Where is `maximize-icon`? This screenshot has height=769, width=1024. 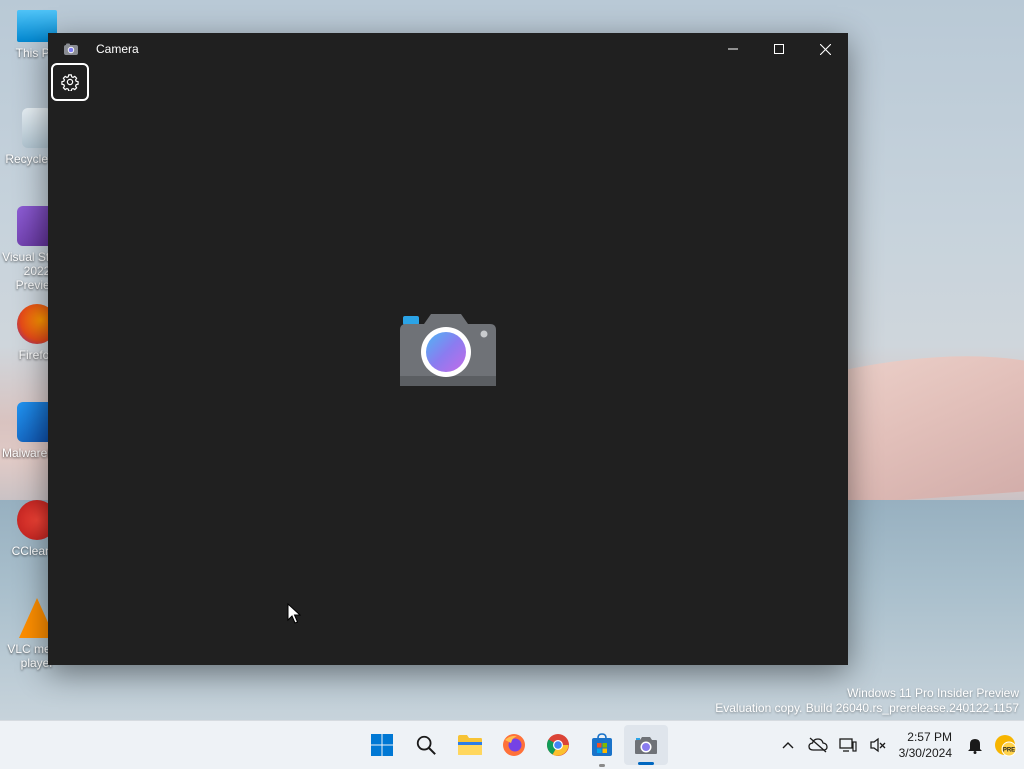 maximize-icon is located at coordinates (779, 49).